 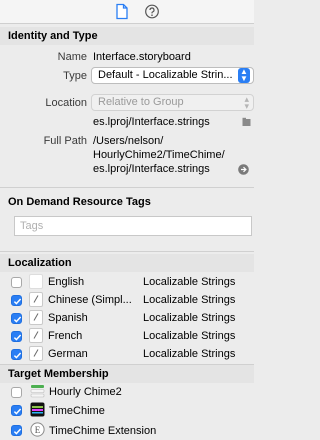 I want to click on localization-row: Chinese (Simpl... Localizable Strings, so click(x=127, y=300).